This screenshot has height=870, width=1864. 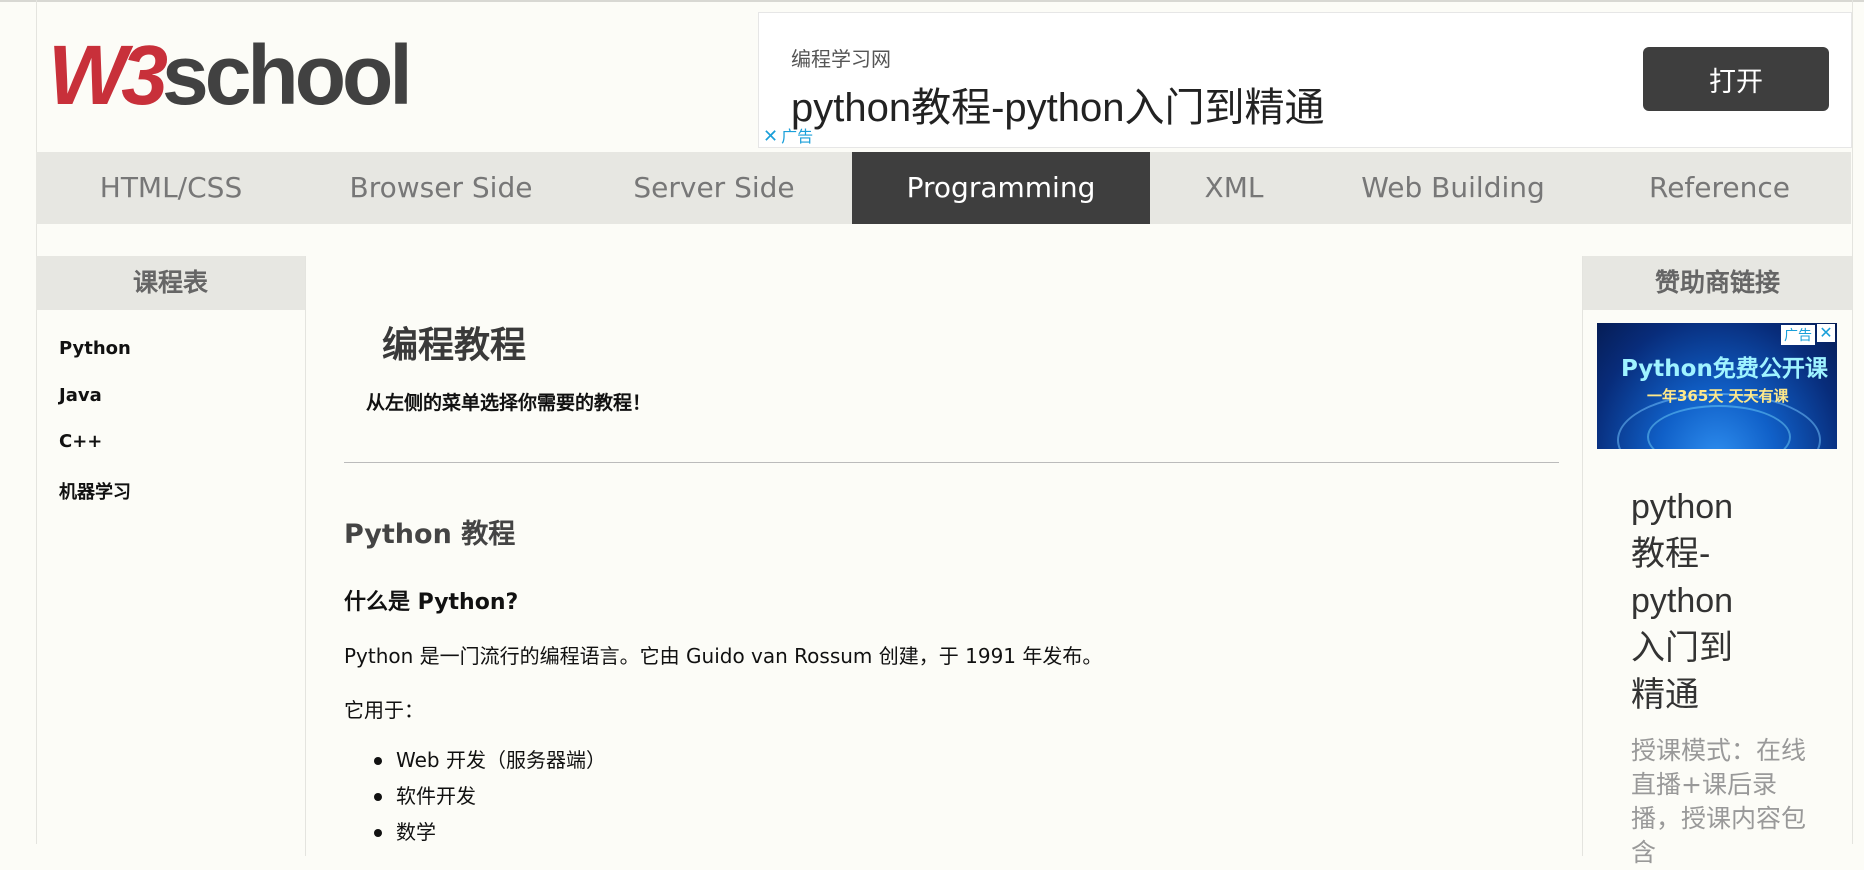 I want to click on logo-school: school, so click(x=287, y=75).